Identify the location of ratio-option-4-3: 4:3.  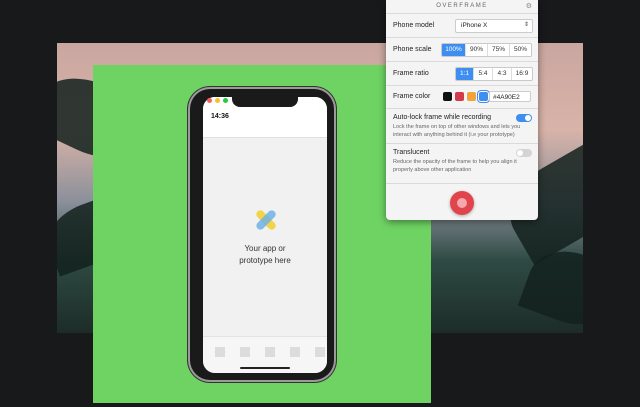
(502, 74).